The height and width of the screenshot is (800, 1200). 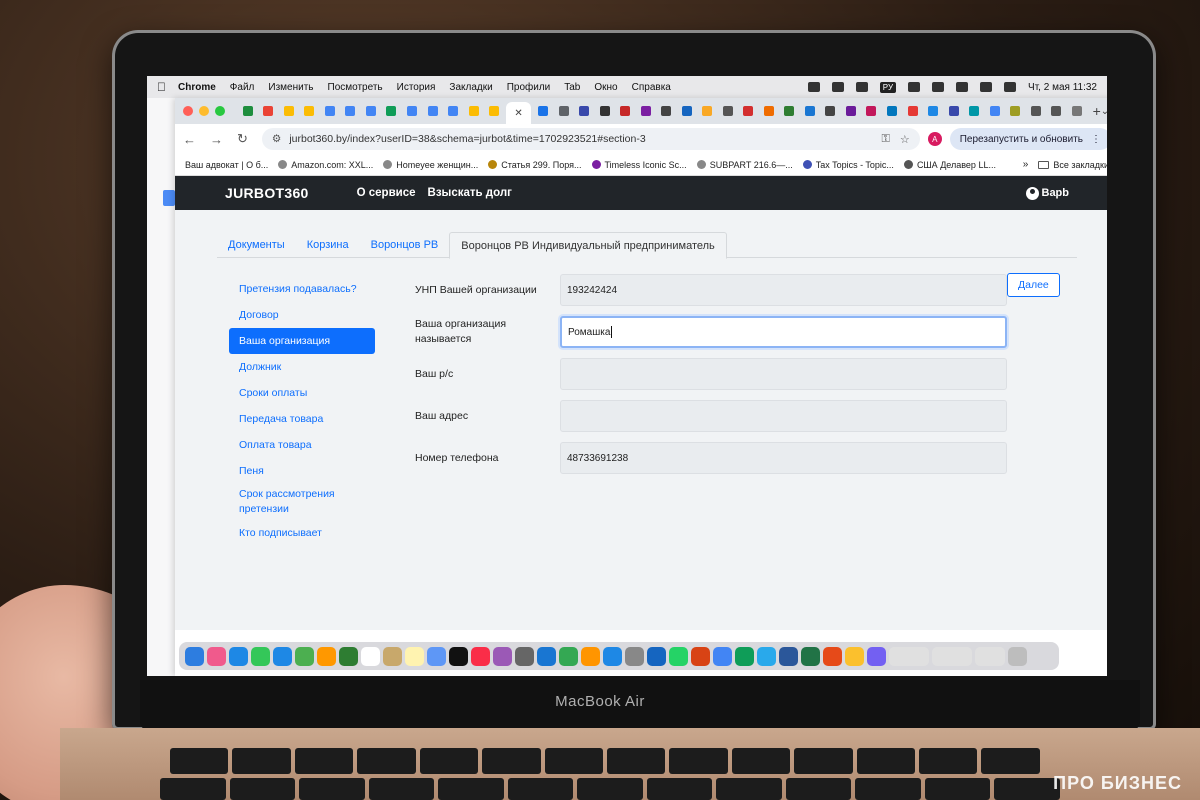 What do you see at coordinates (1010, 87) in the screenshot?
I see `siri-icon` at bounding box center [1010, 87].